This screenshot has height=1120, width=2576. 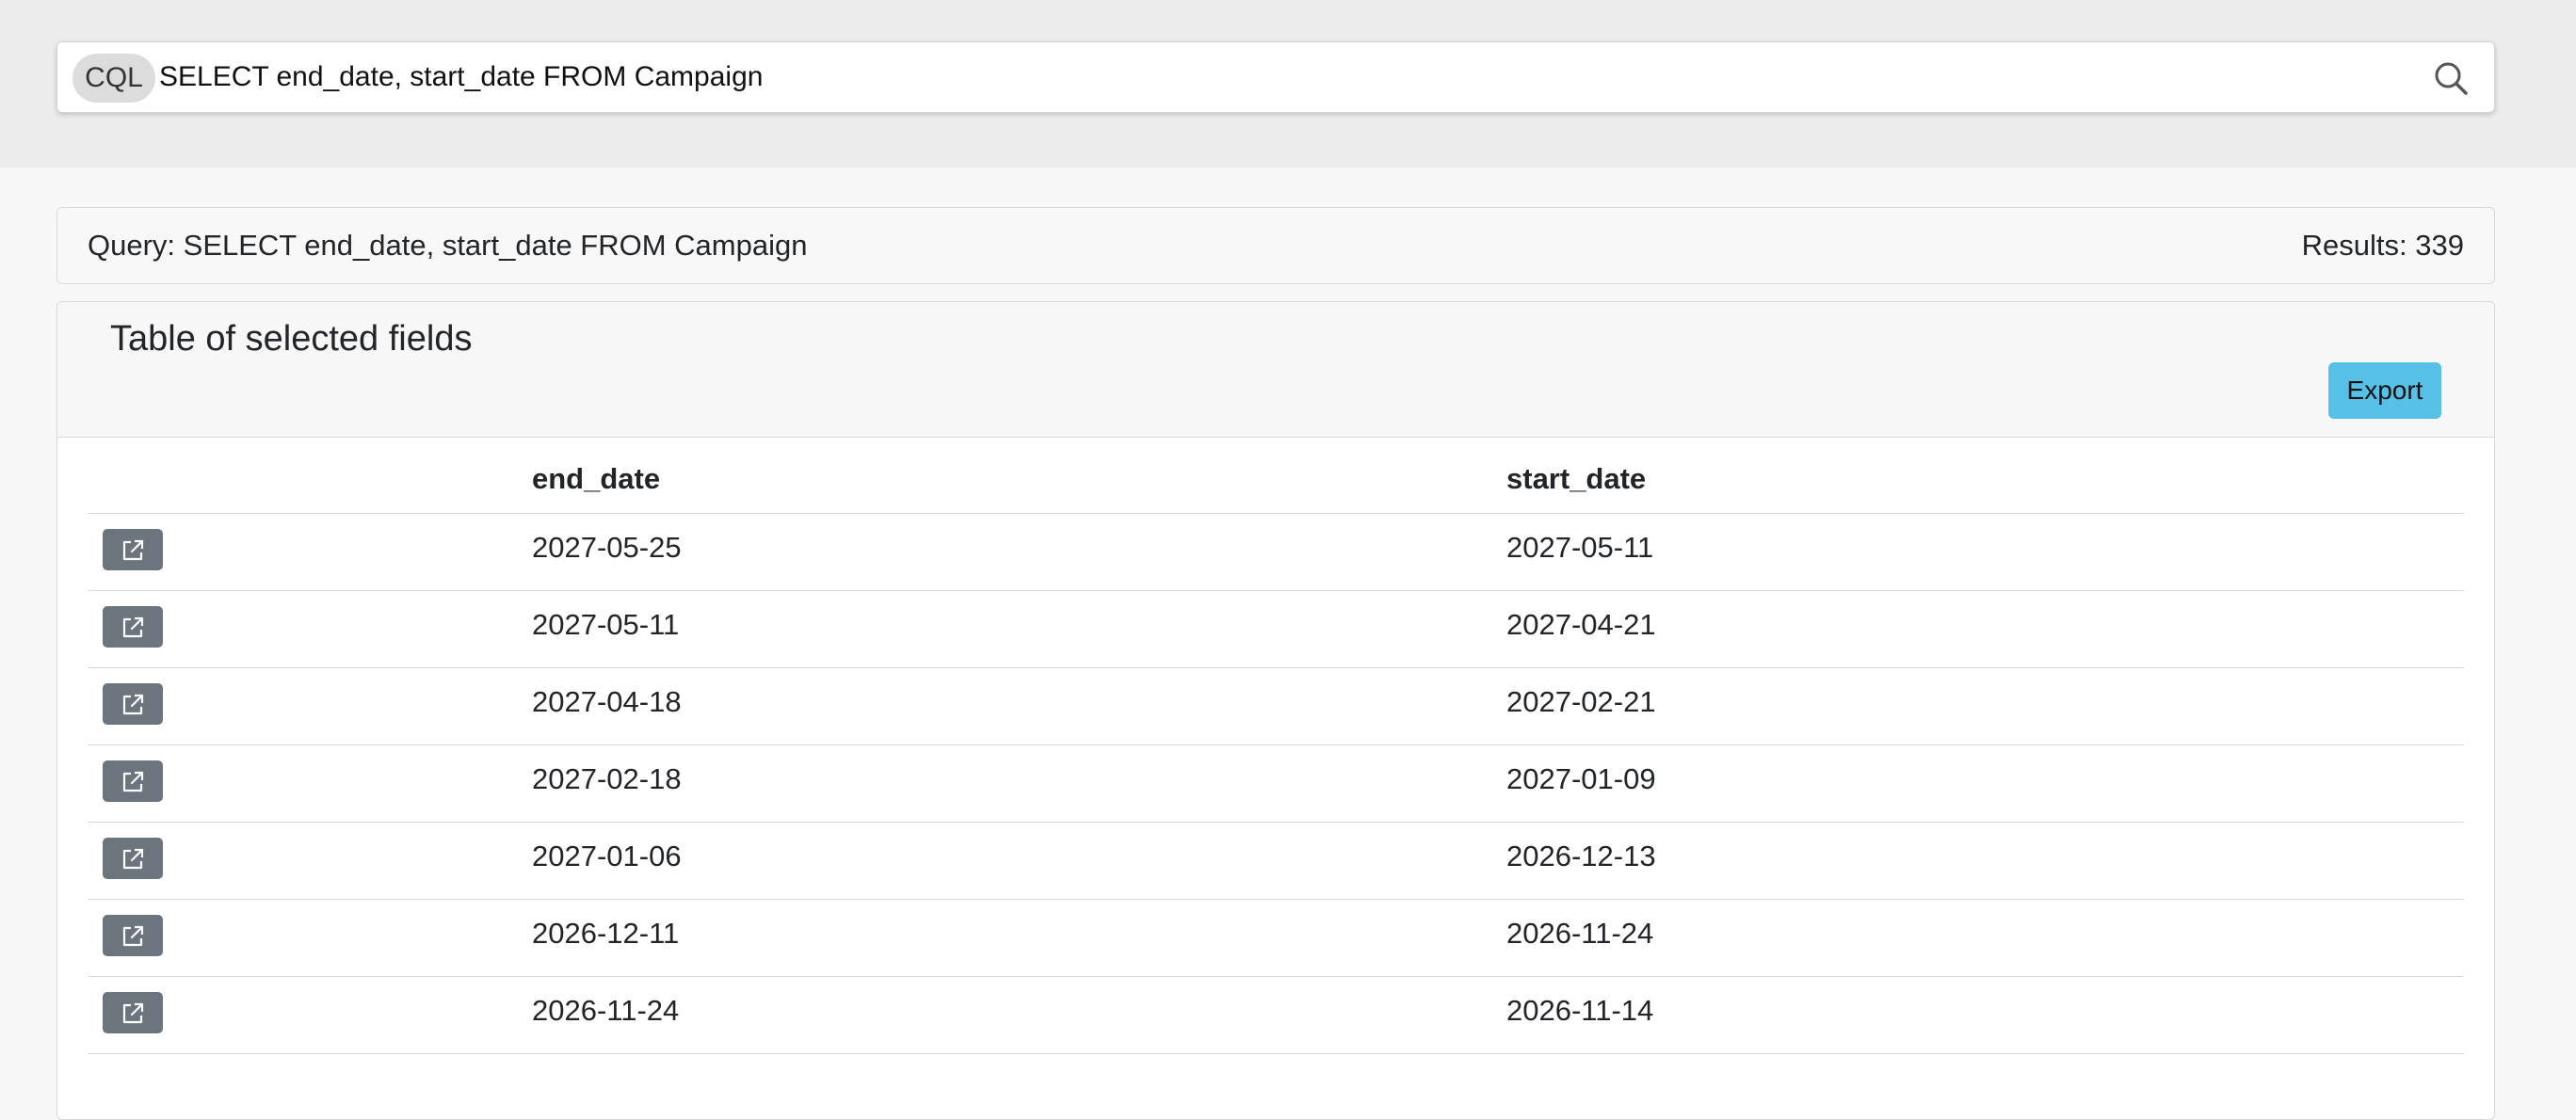 I want to click on table-row: 2027-02-18 2027-01-09, so click(x=1276, y=783).